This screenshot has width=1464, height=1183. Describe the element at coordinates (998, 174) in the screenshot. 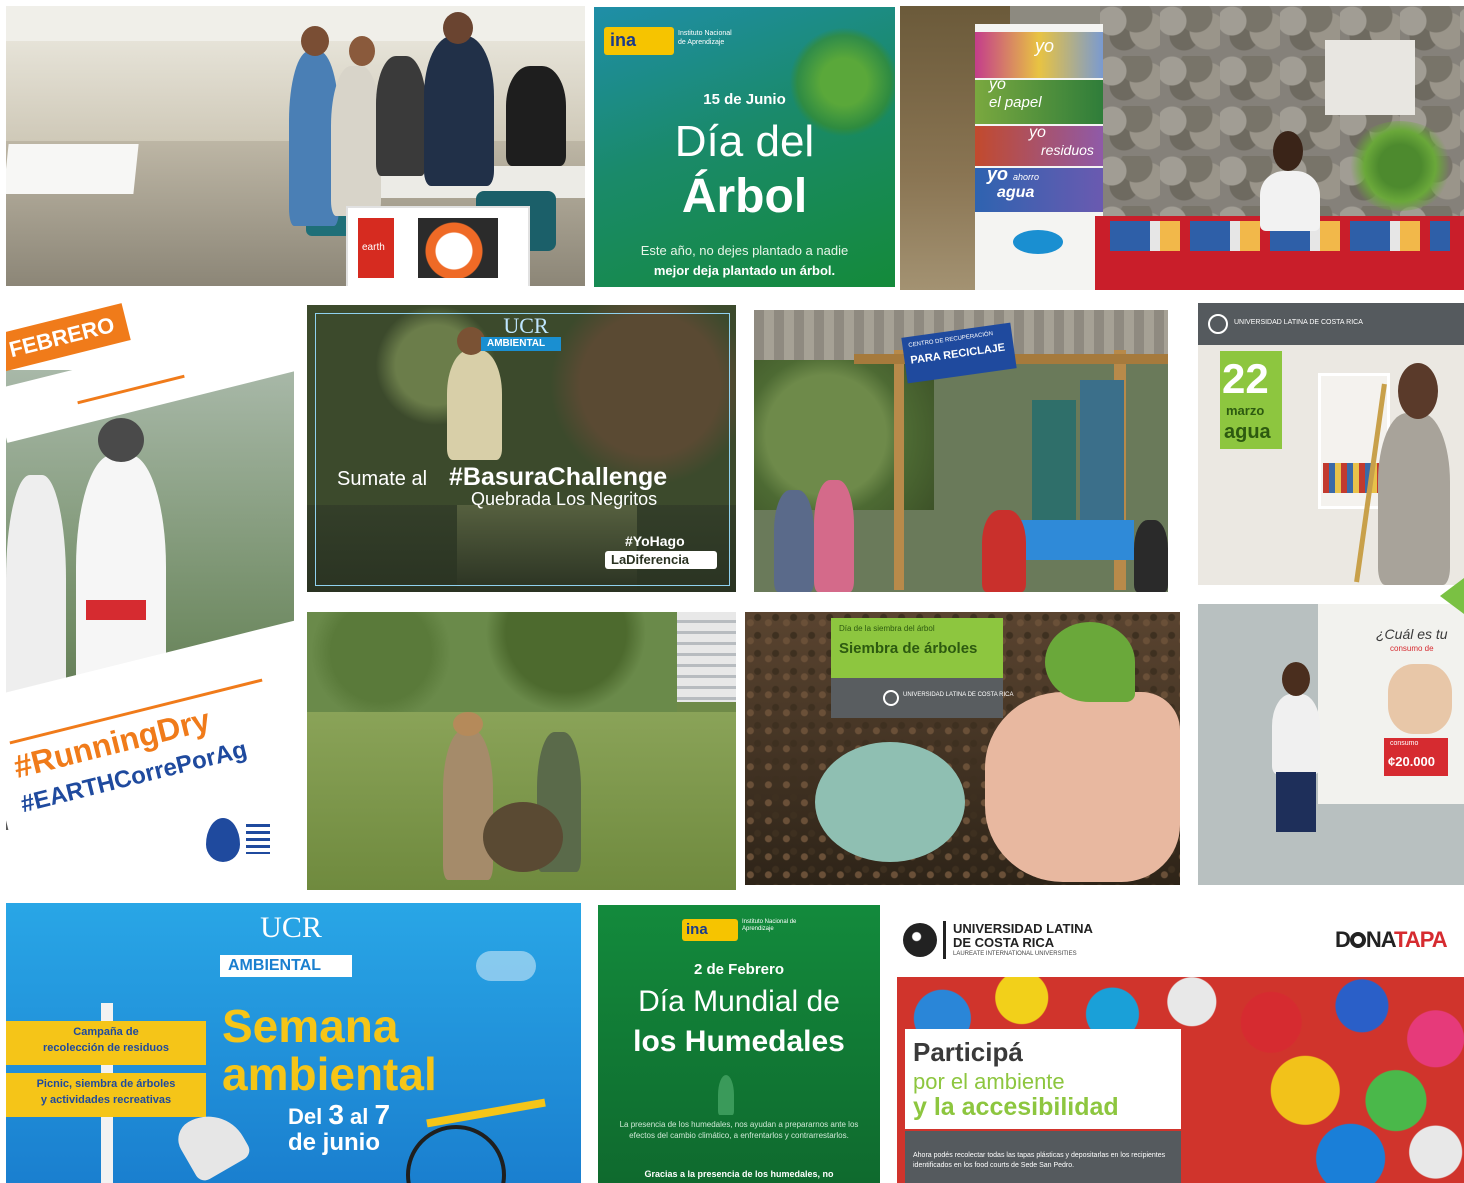

I see `yo-line-4-prefix: yo` at that location.